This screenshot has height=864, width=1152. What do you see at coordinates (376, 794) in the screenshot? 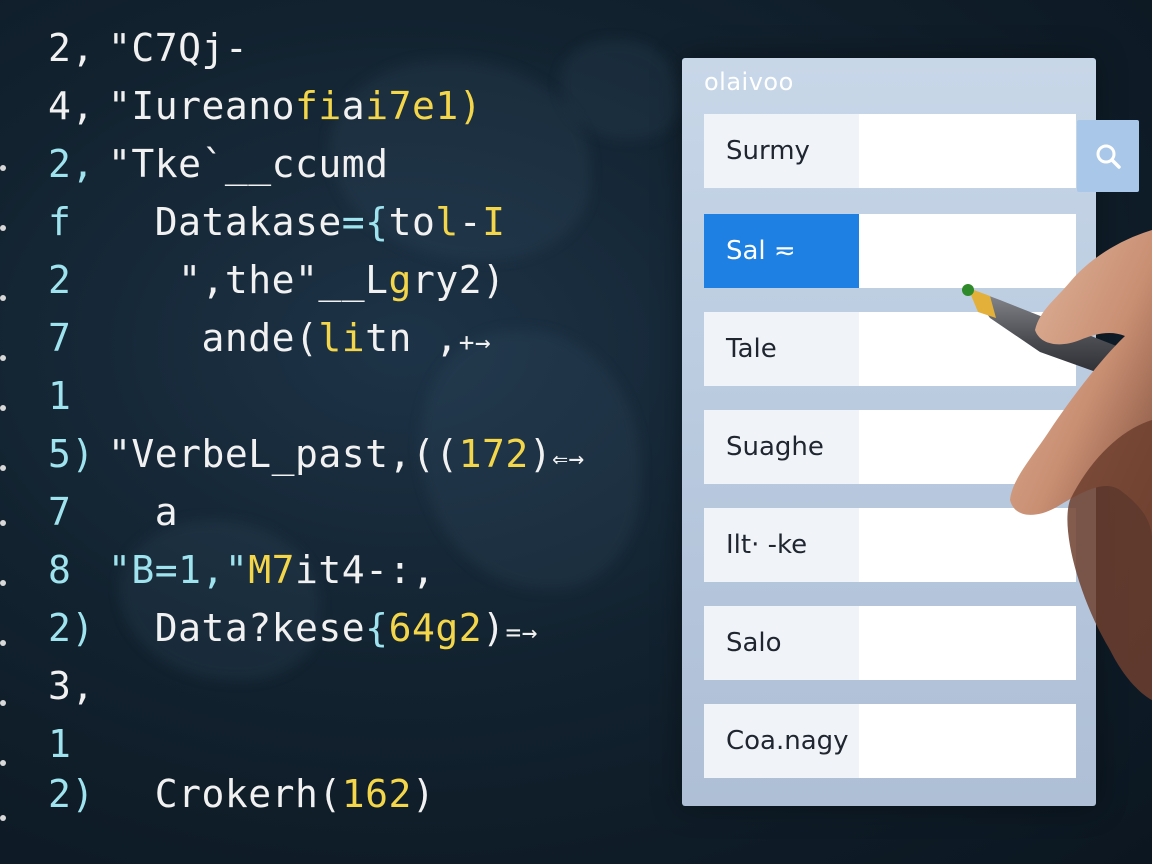
I see `code-token: 162` at bounding box center [376, 794].